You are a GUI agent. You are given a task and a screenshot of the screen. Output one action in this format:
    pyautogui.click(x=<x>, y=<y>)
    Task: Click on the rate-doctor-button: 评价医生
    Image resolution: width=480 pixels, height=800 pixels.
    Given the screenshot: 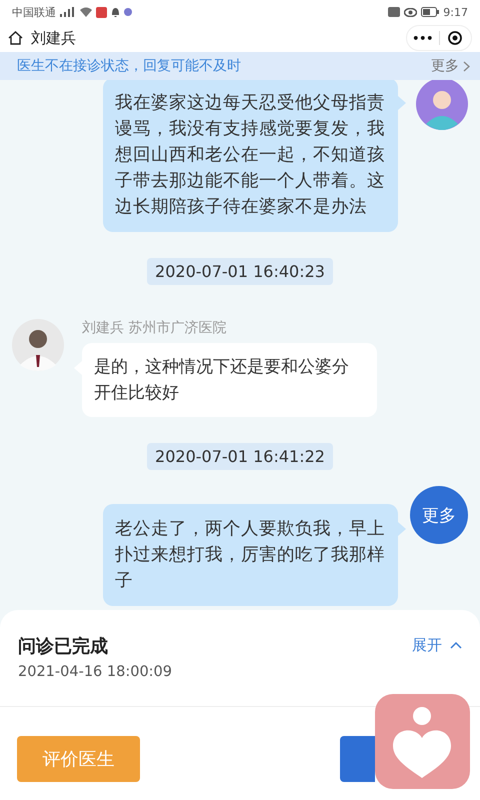 What is the action you would take?
    pyautogui.click(x=78, y=759)
    